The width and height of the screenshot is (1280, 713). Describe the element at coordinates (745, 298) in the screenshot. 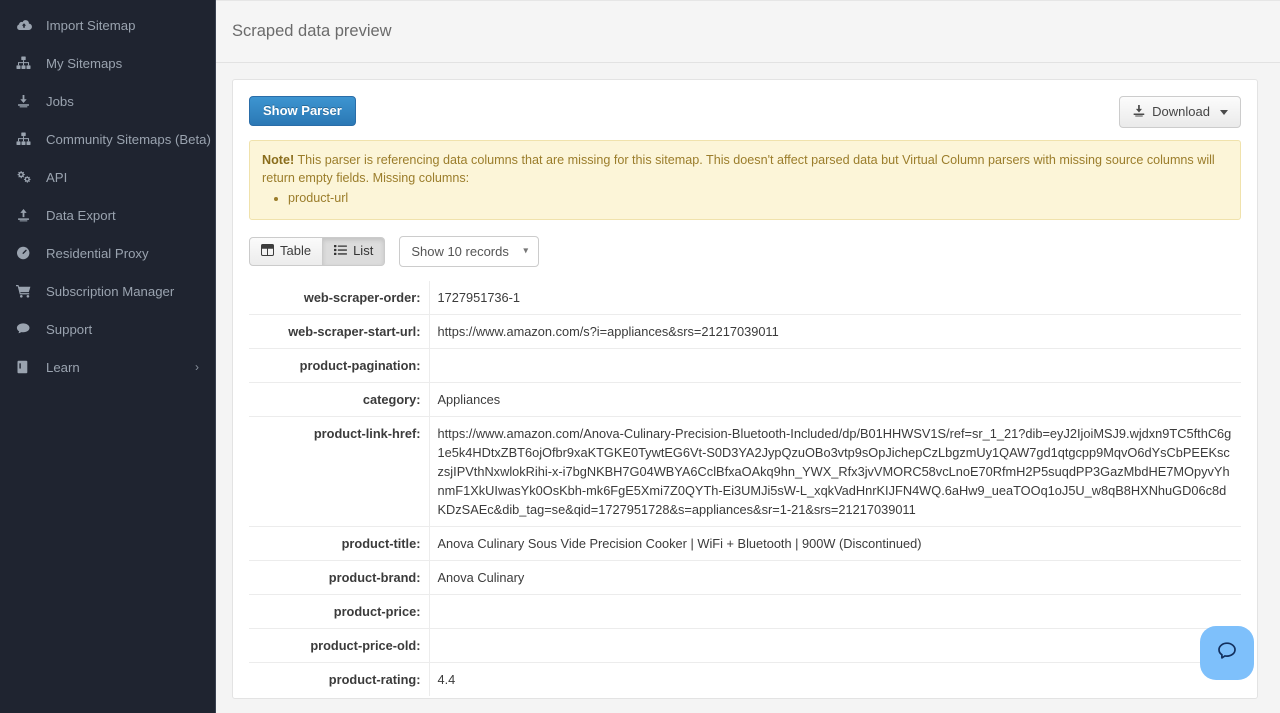

I see `table-row: web-scraper-order: 1727951736-1` at that location.